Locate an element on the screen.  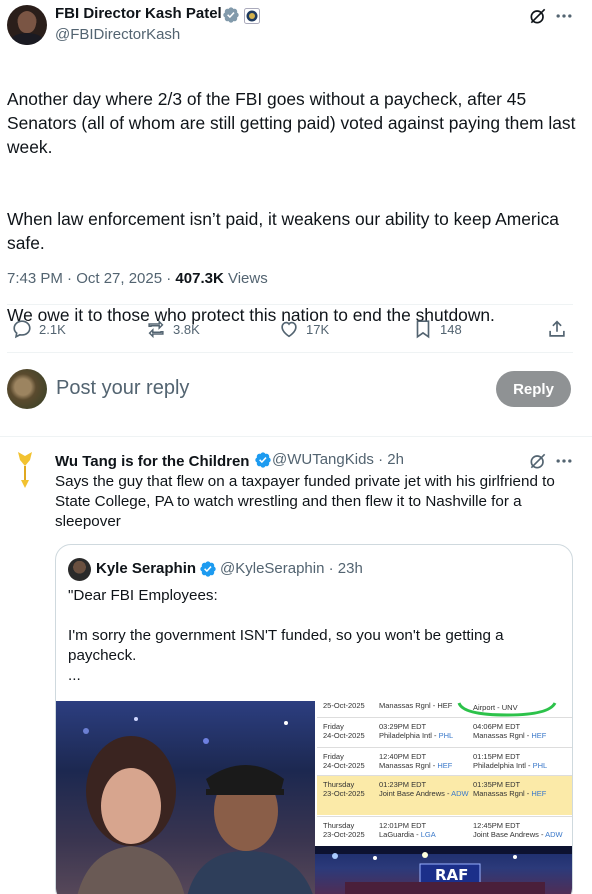
reply-input: Post your reply is located at coordinates (122, 388).